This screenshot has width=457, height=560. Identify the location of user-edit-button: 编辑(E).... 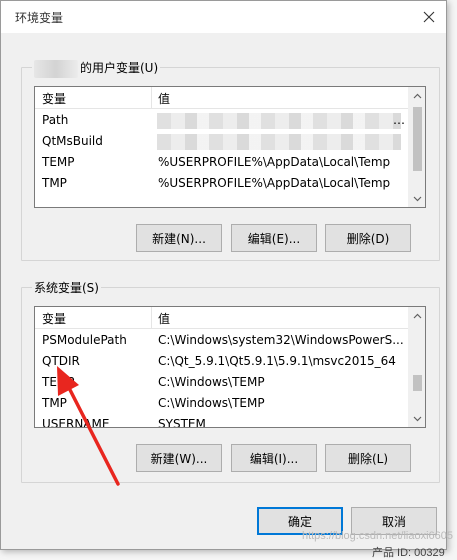
(274, 238).